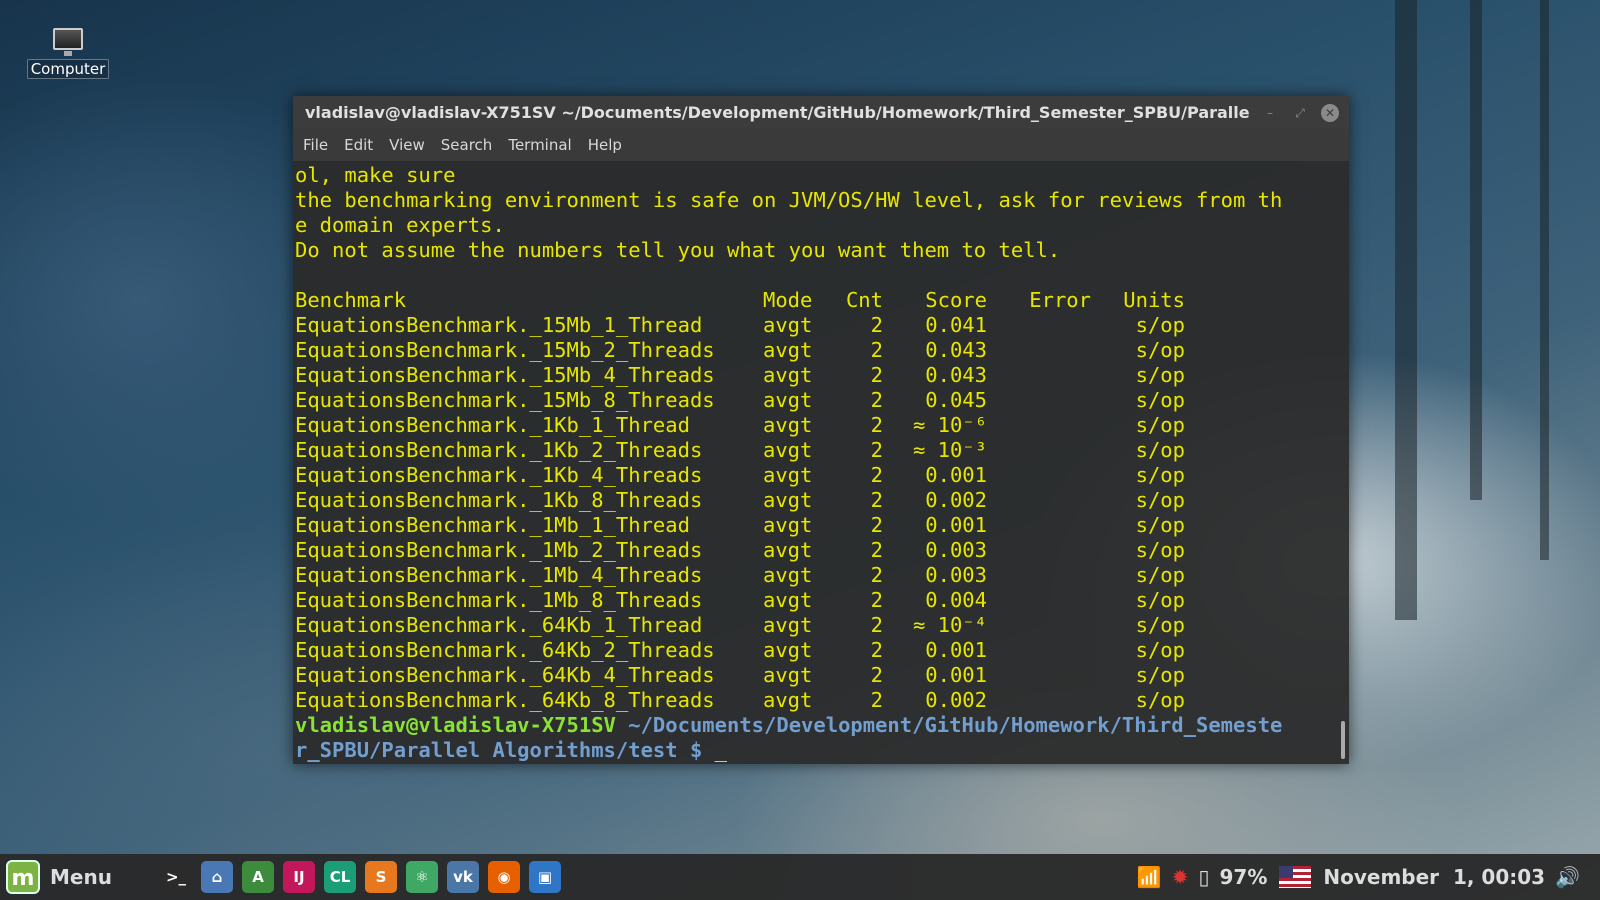  I want to click on cell-benchmark: EquationsBenchmark._1Mb_1_Thread, so click(492, 525).